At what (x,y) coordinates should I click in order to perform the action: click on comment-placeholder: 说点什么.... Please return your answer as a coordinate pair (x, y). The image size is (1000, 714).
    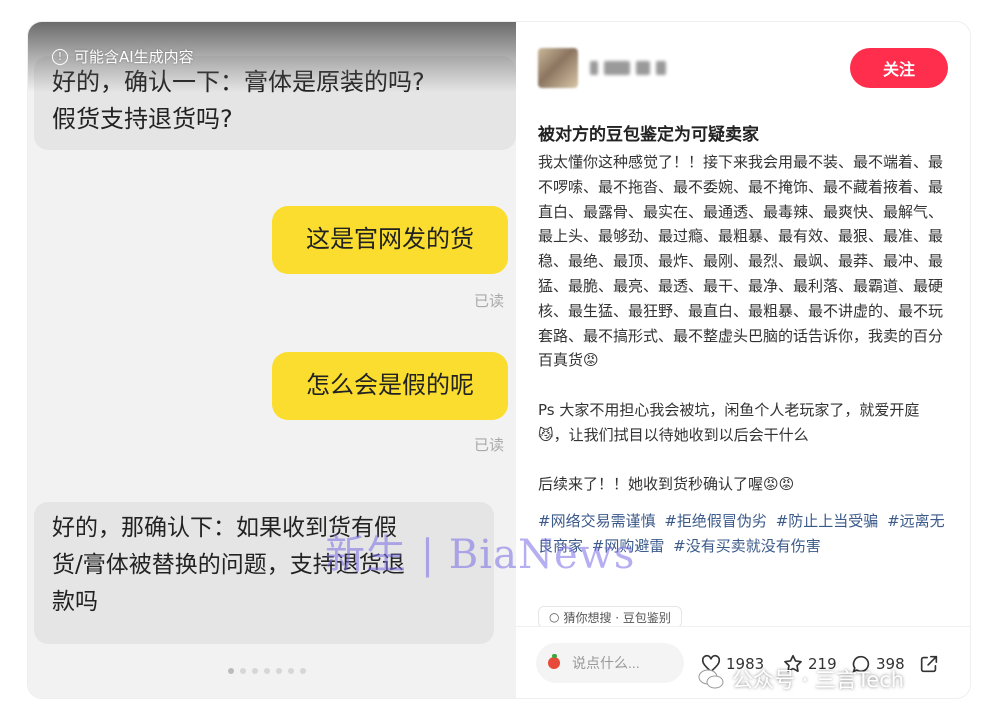
    Looking at the image, I should click on (606, 663).